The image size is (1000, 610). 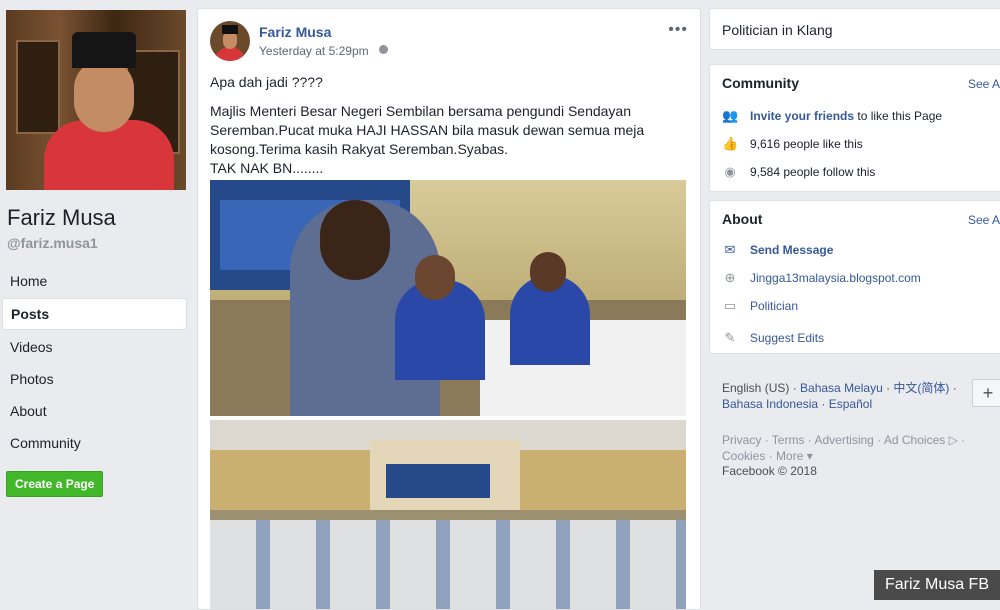 I want to click on category-link: Politician, so click(x=774, y=306).